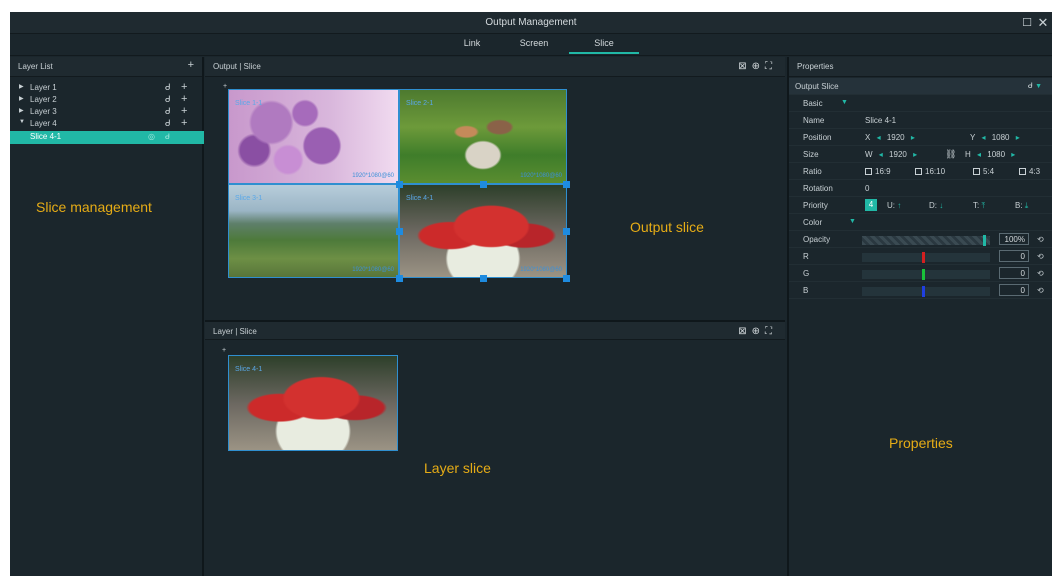 Image resolution: width=1052 pixels, height=576 pixels. I want to click on layer-item: ▶ Layer 2 ᑯ +, so click(107, 99).